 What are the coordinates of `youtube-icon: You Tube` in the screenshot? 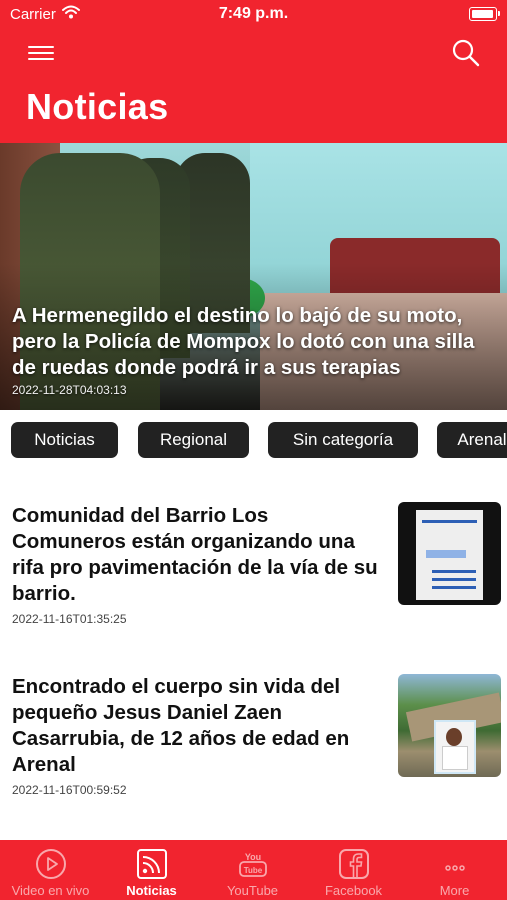 It's located at (252, 864).